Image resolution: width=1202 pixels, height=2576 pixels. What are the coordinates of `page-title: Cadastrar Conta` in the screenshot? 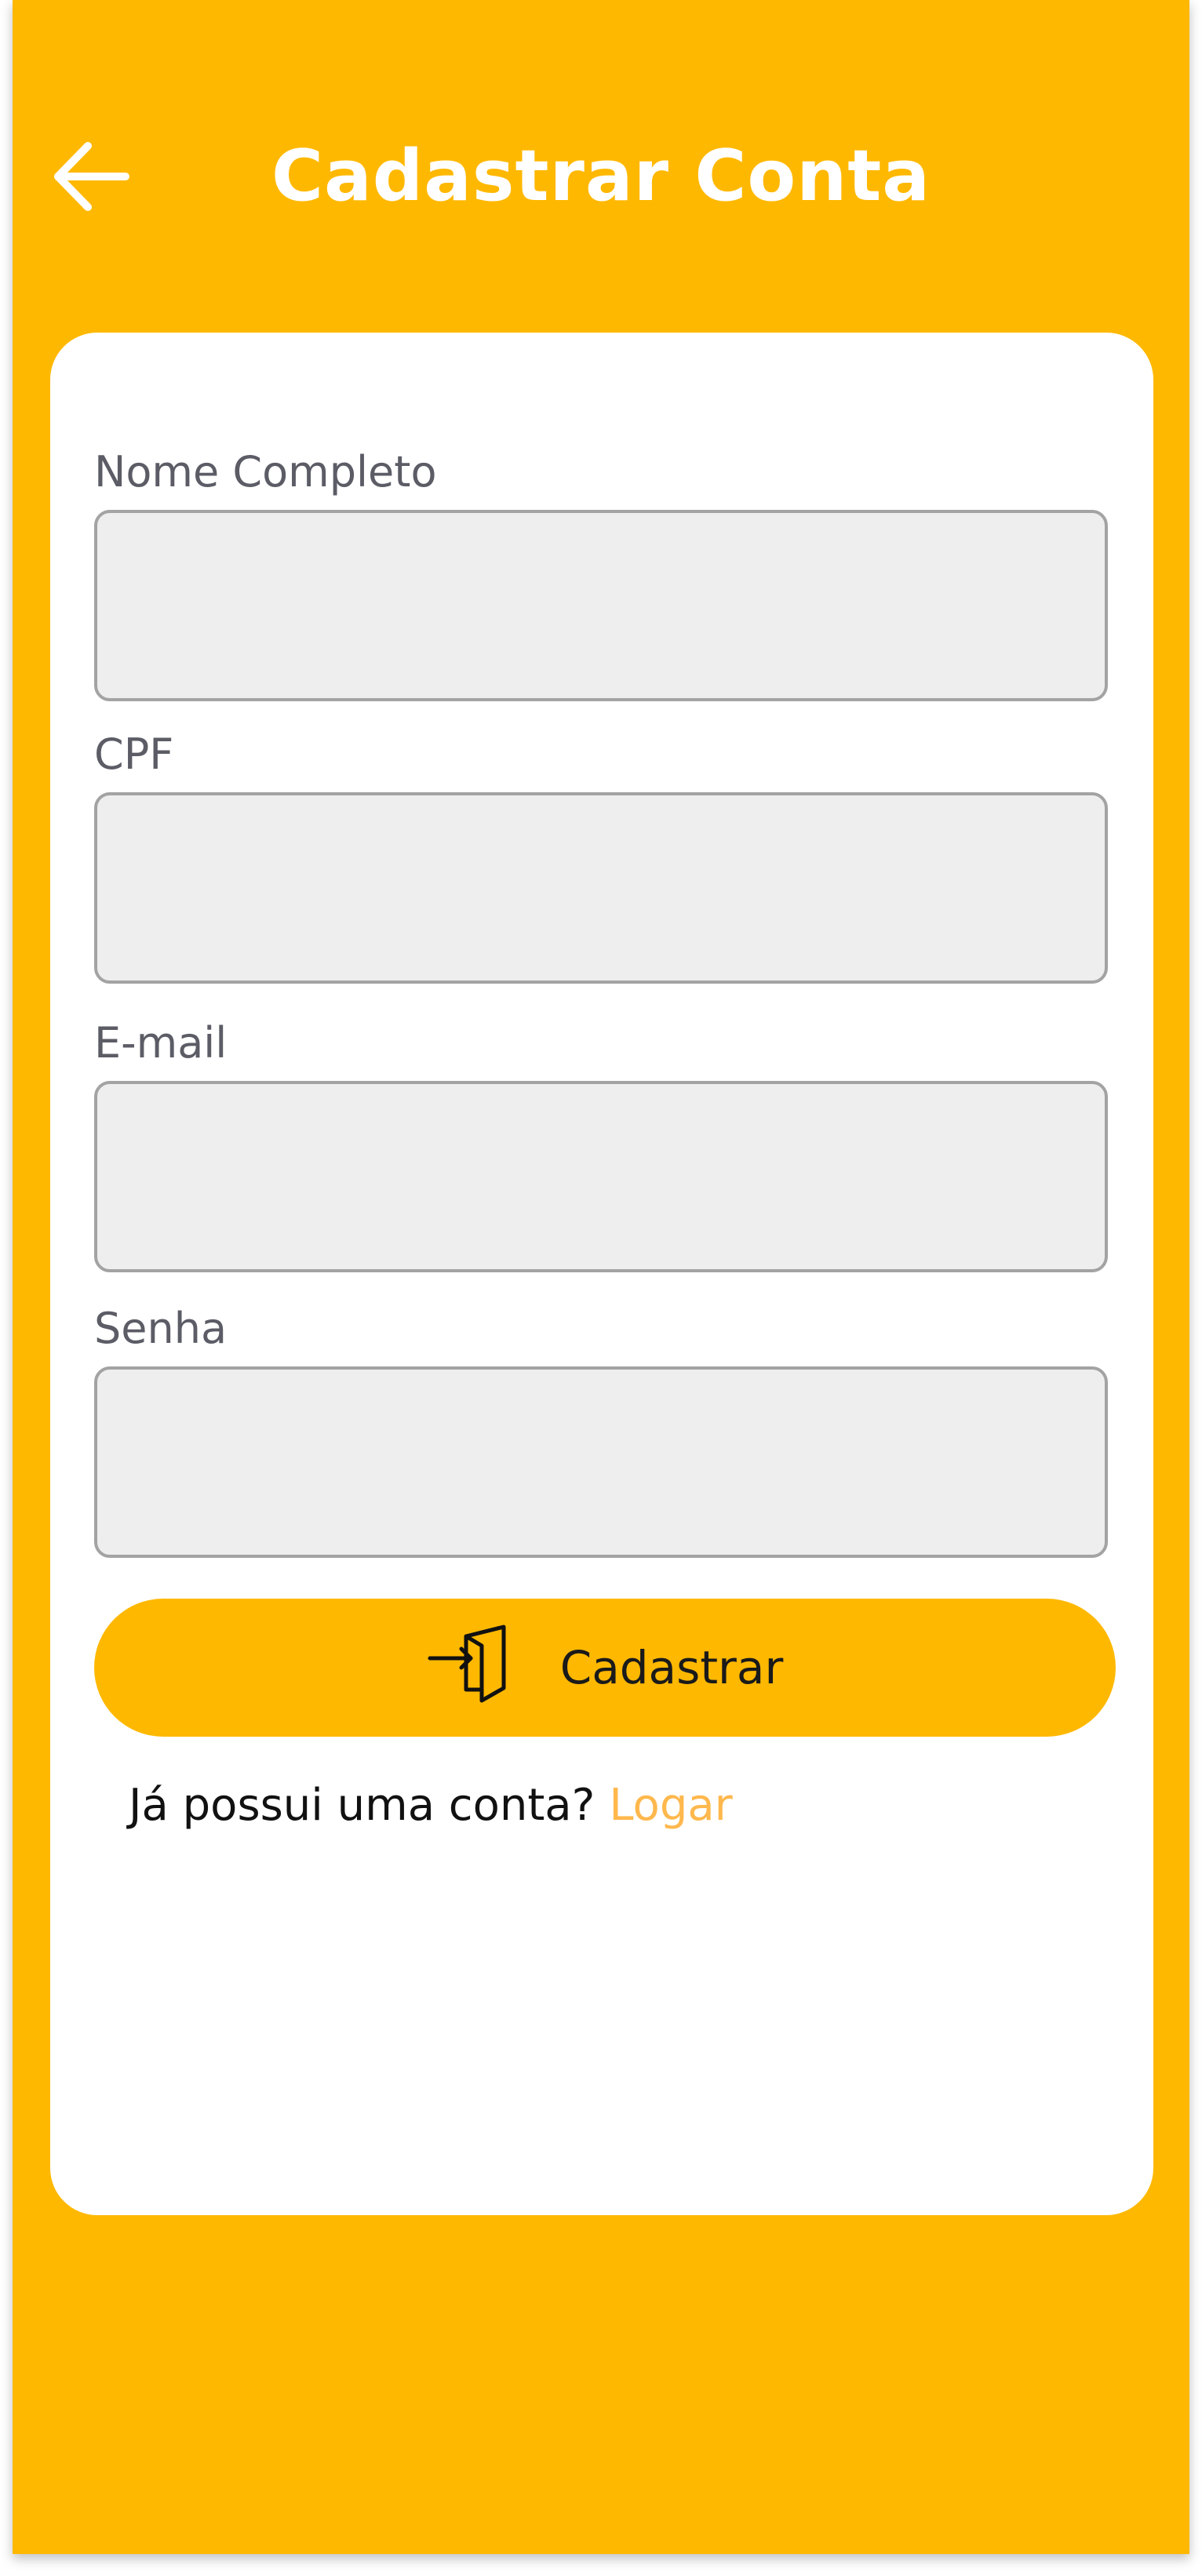 It's located at (601, 176).